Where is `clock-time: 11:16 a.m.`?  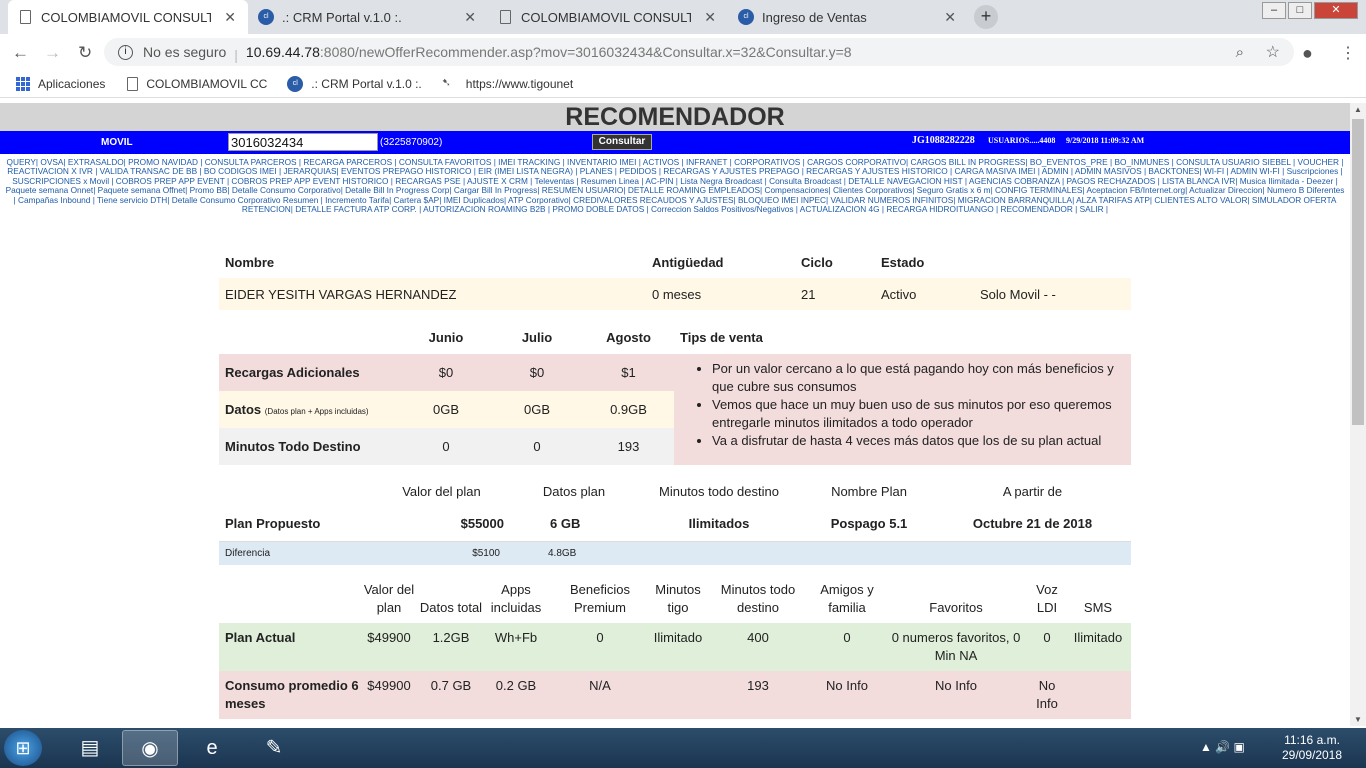
clock-time: 11:16 a.m. is located at coordinates (1312, 740).